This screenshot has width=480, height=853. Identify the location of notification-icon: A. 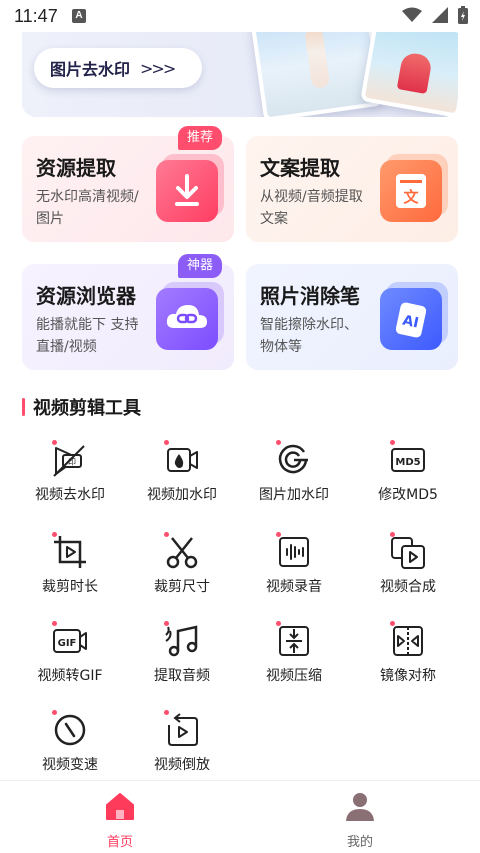
(79, 16).